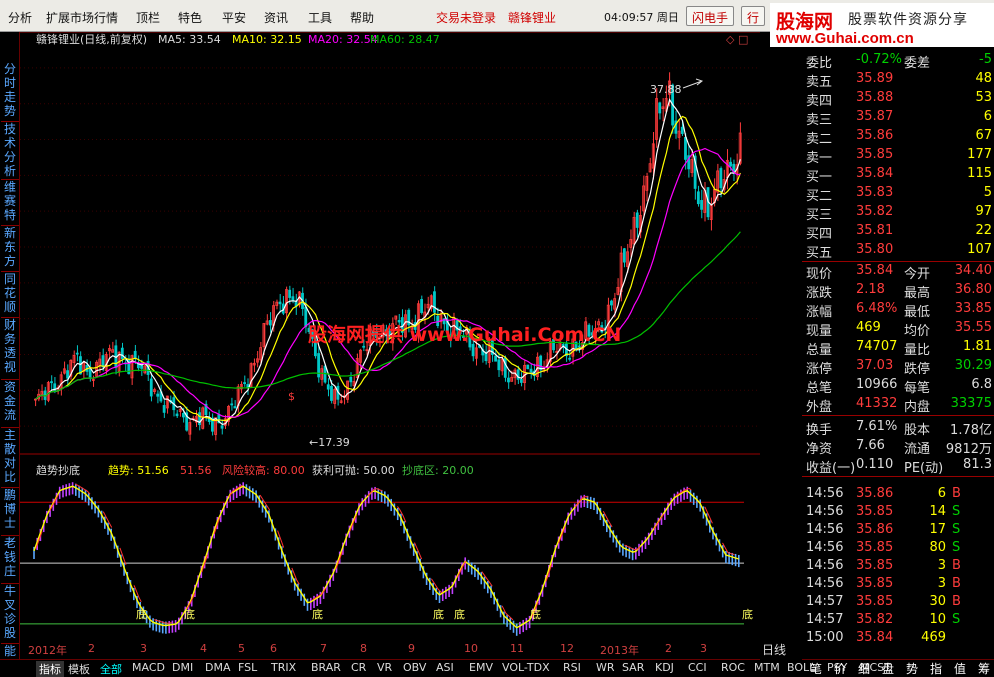 The image size is (994, 677). I want to click on quote-tab: 盘, so click(888, 668).